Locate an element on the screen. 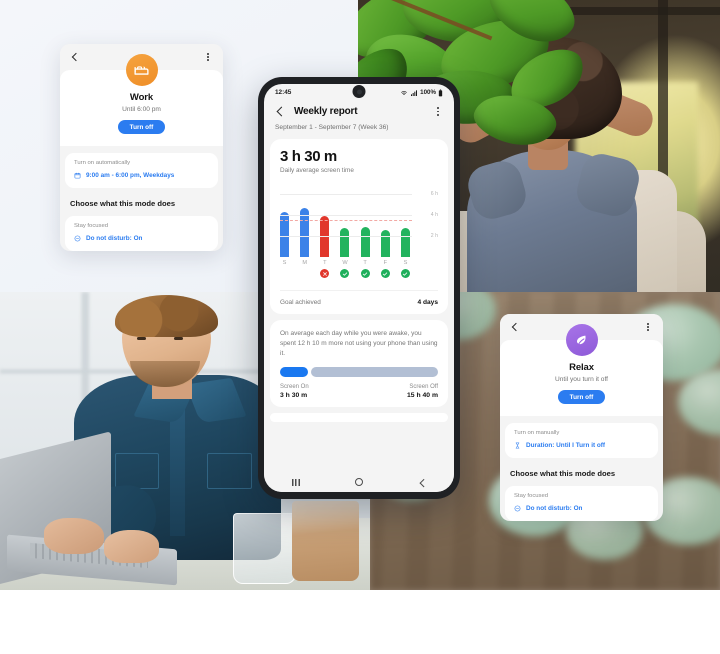 The height and width of the screenshot is (654, 720). goal-missed-x-icon is located at coordinates (325, 273).